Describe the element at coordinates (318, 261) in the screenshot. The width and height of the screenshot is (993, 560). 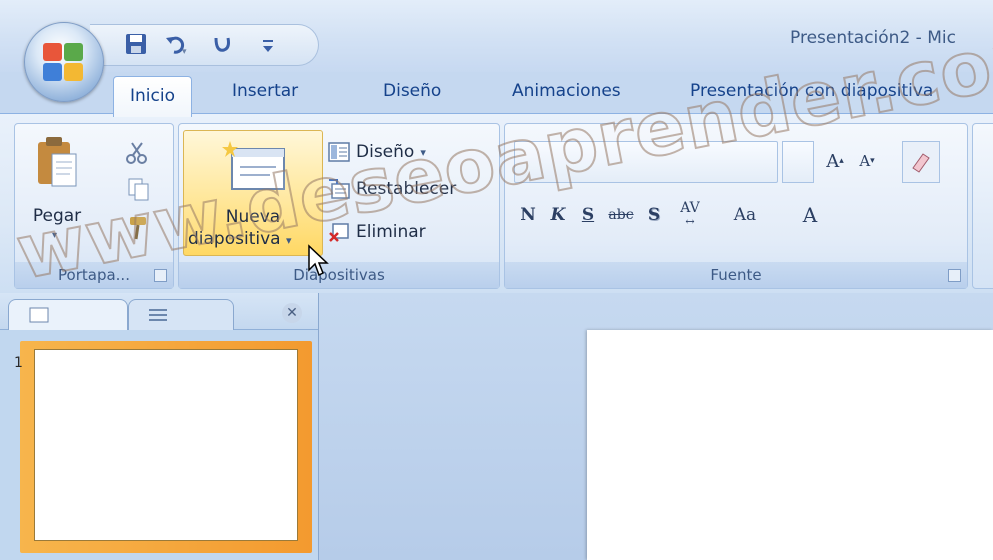
I see `mouse-cursor-icon` at that location.